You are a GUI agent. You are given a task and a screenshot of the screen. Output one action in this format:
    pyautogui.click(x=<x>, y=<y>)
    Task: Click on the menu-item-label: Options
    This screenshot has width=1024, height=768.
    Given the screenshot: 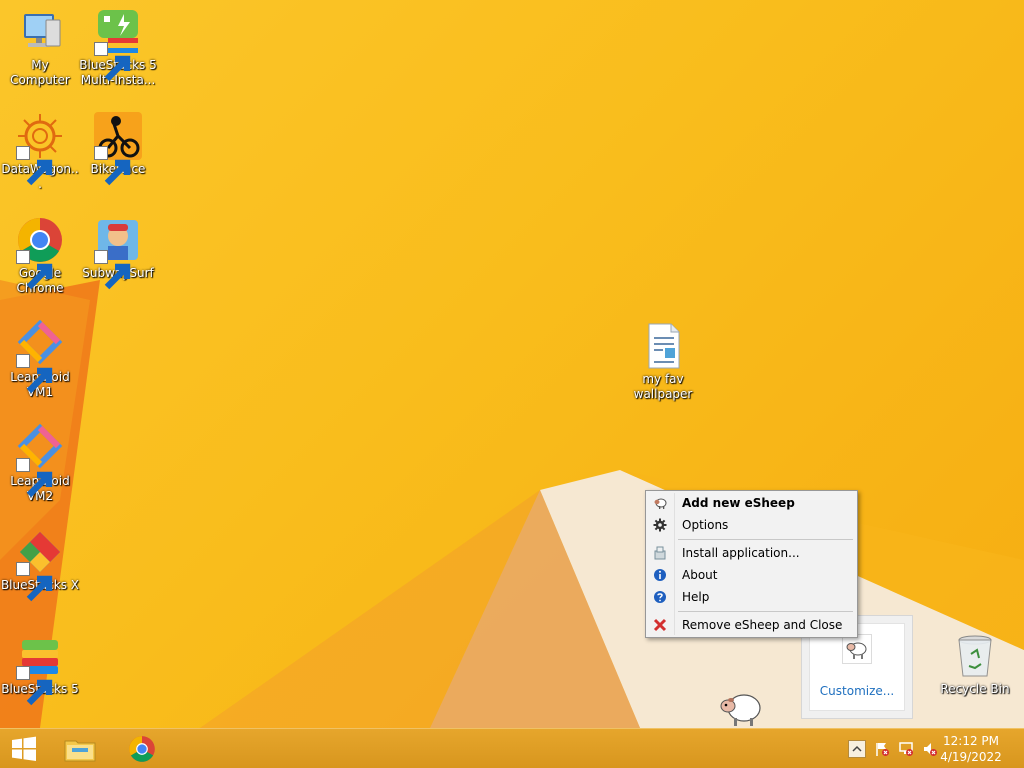 What is the action you would take?
    pyautogui.click(x=705, y=525)
    